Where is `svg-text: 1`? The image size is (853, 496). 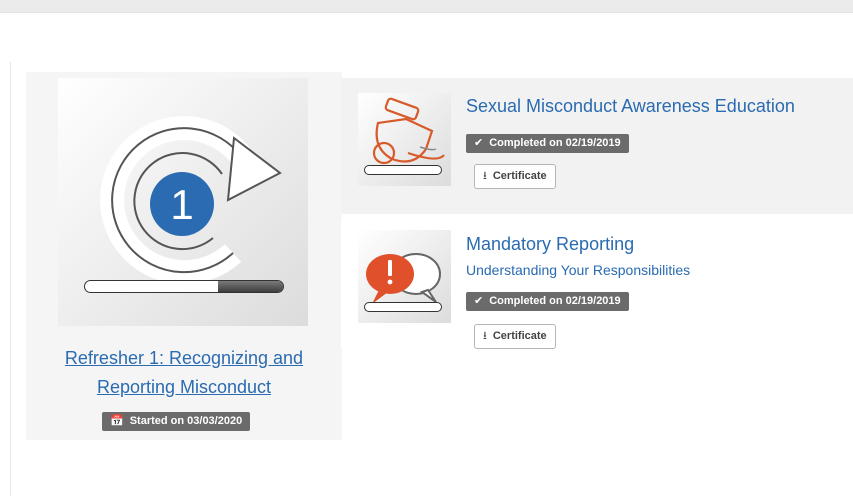 svg-text: 1 is located at coordinates (181, 204).